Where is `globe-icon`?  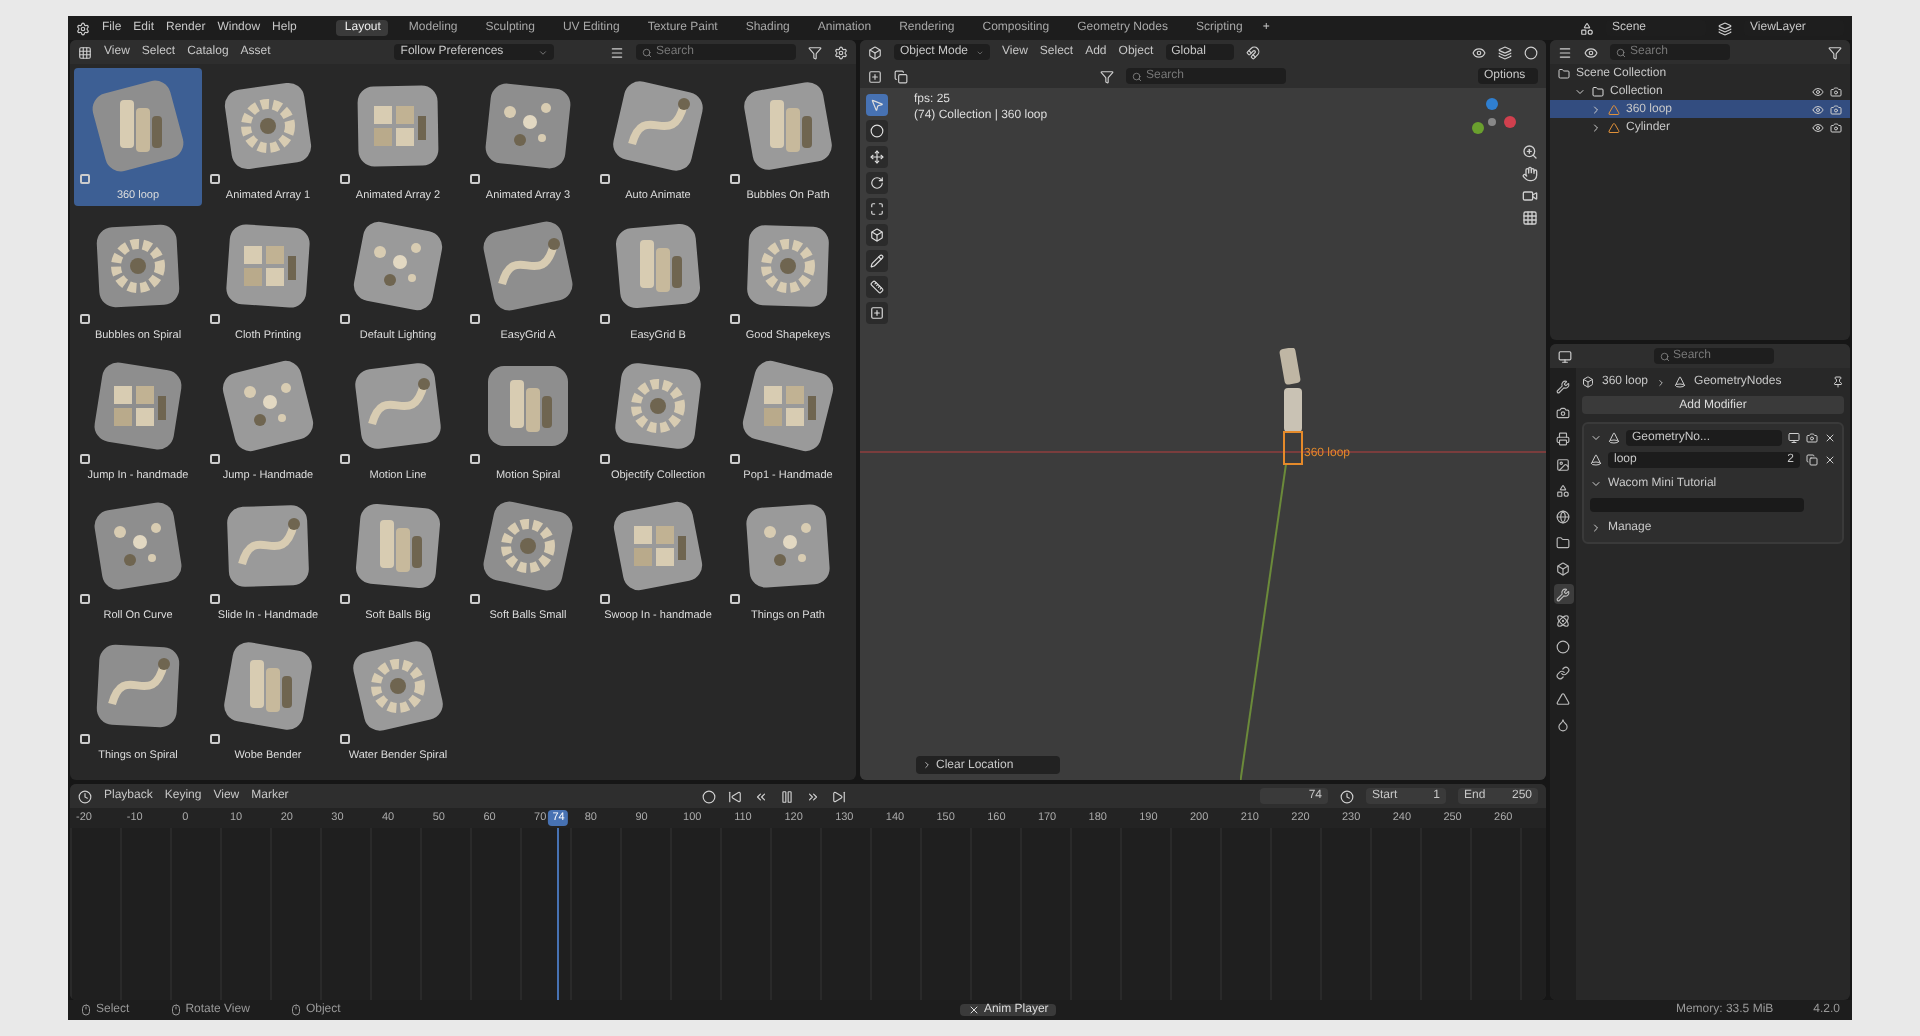
globe-icon is located at coordinates (1563, 516).